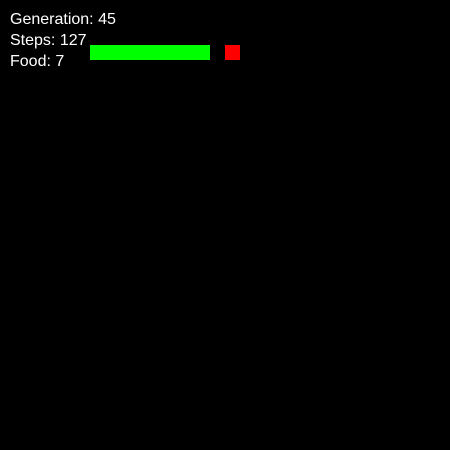  What do you see at coordinates (232, 52) in the screenshot?
I see `food-pellet` at bounding box center [232, 52].